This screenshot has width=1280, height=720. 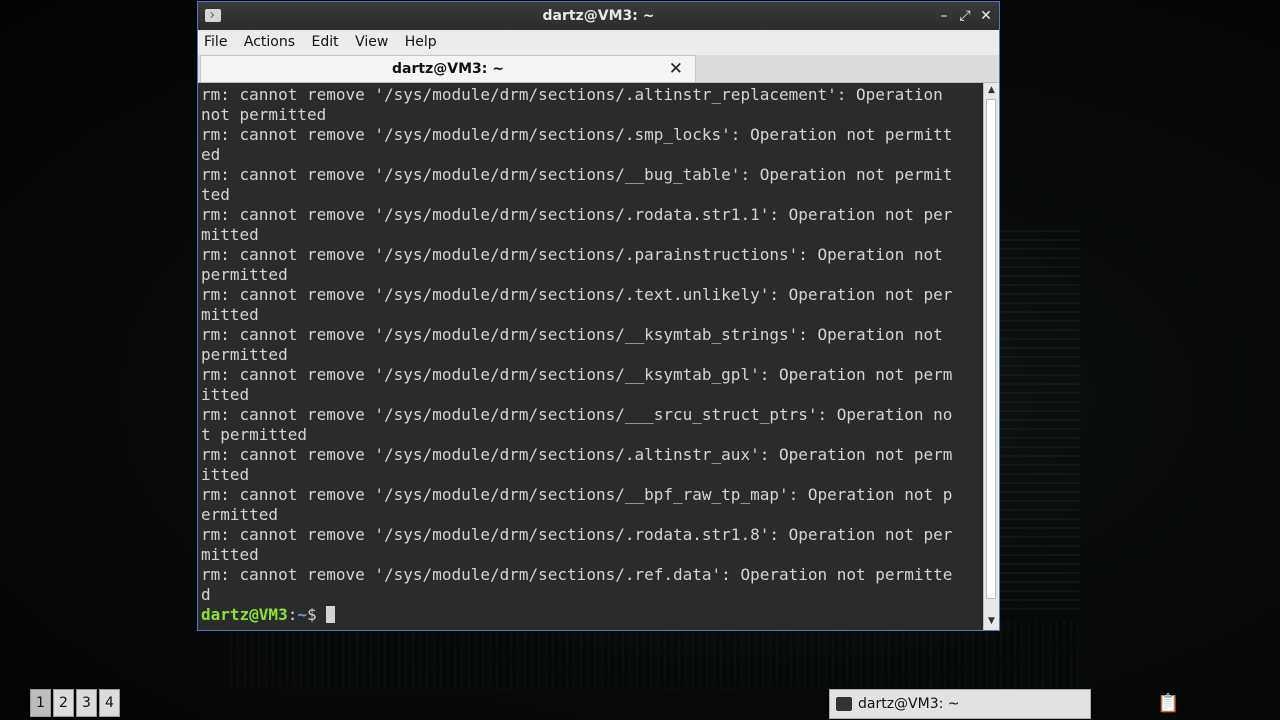 I want to click on window-titlebar: dartz@VM3: ~ – ⤢ ✕, so click(x=598, y=16).